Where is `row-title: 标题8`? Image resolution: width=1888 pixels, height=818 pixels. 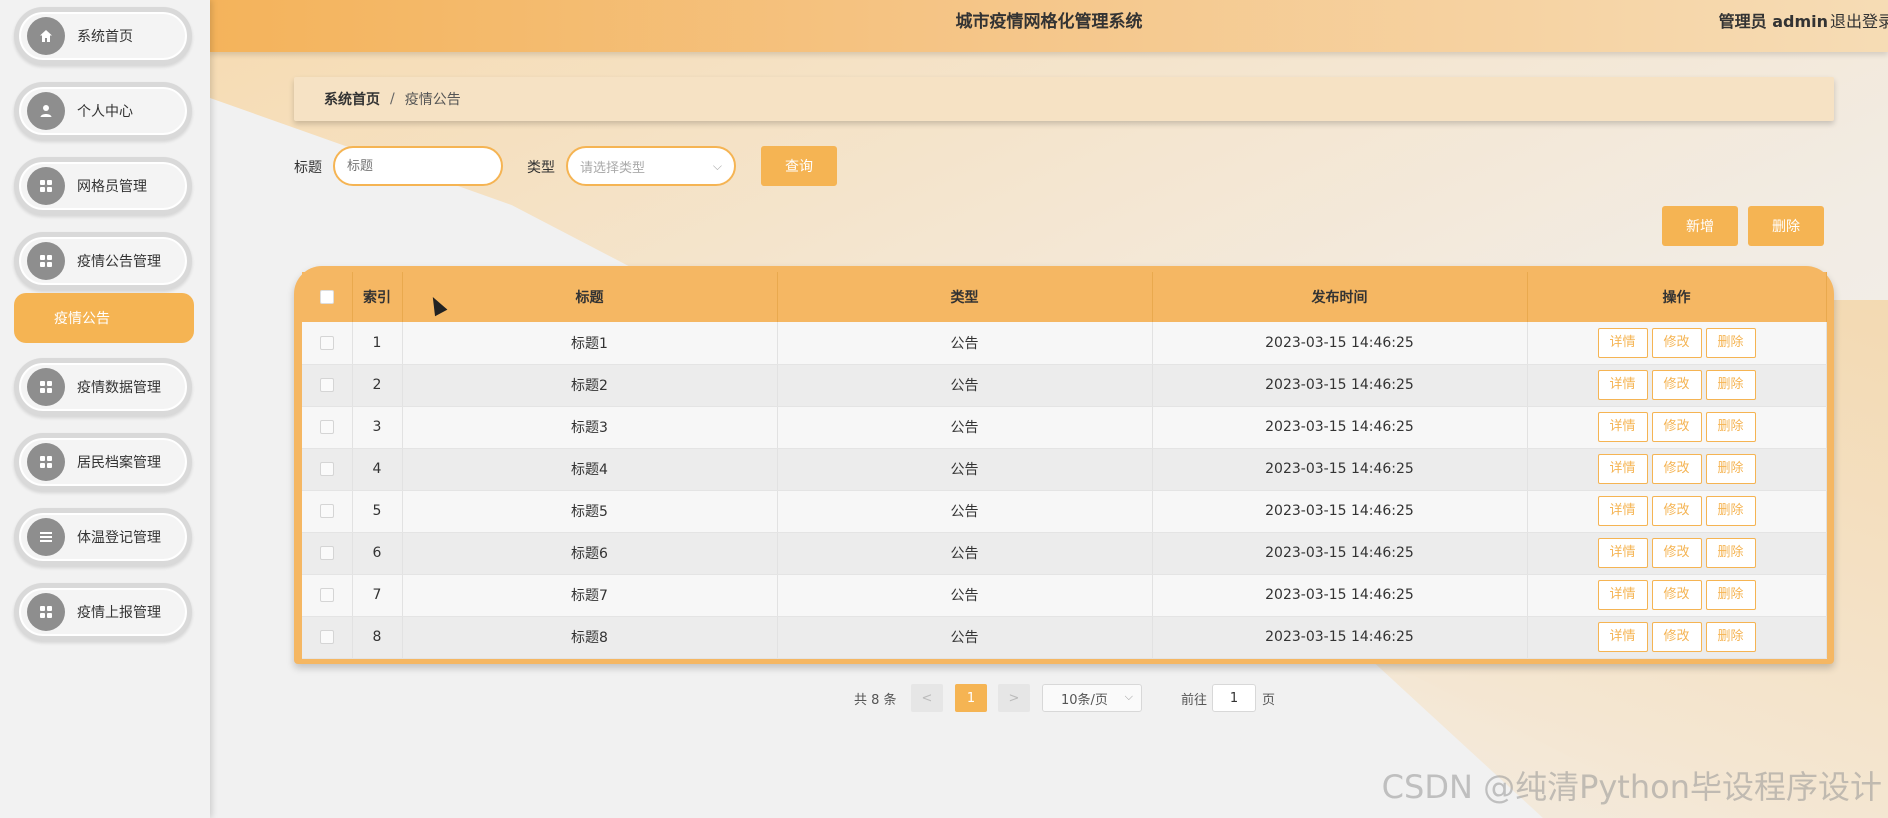
row-title: 标题8 is located at coordinates (590, 637).